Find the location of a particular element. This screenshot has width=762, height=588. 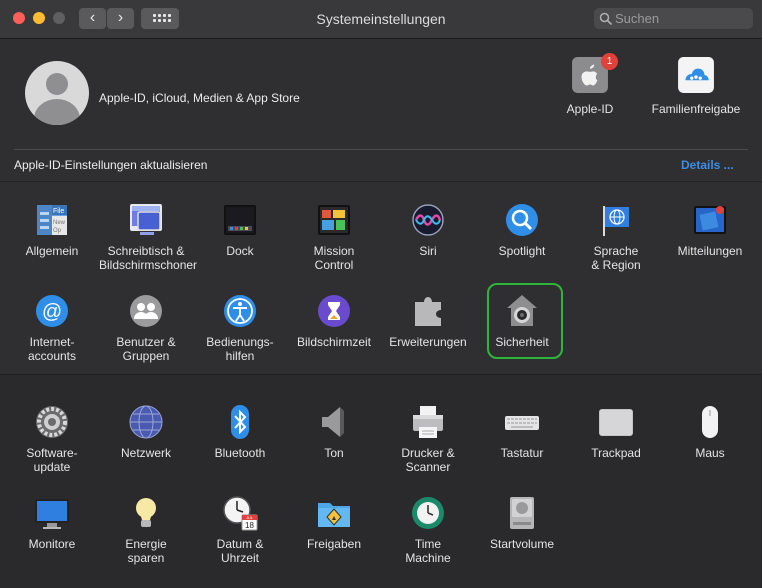

pane-displays: Monitore is located at coordinates (52, 538).